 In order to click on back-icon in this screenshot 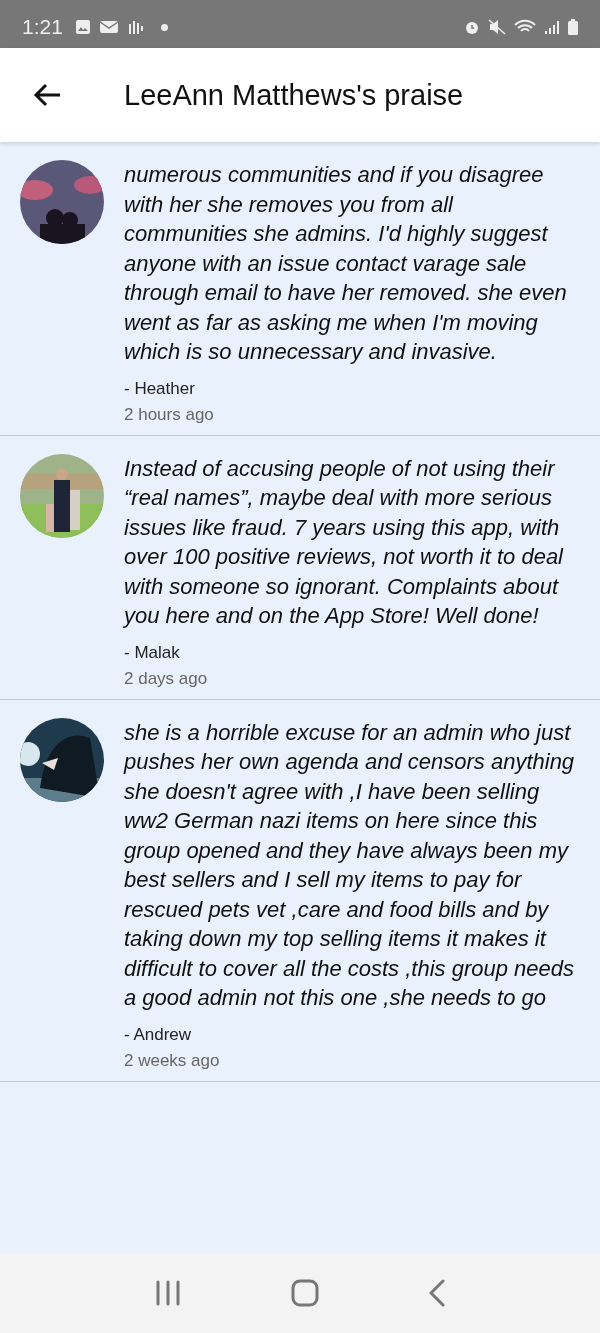, I will do `click(437, 1293)`.